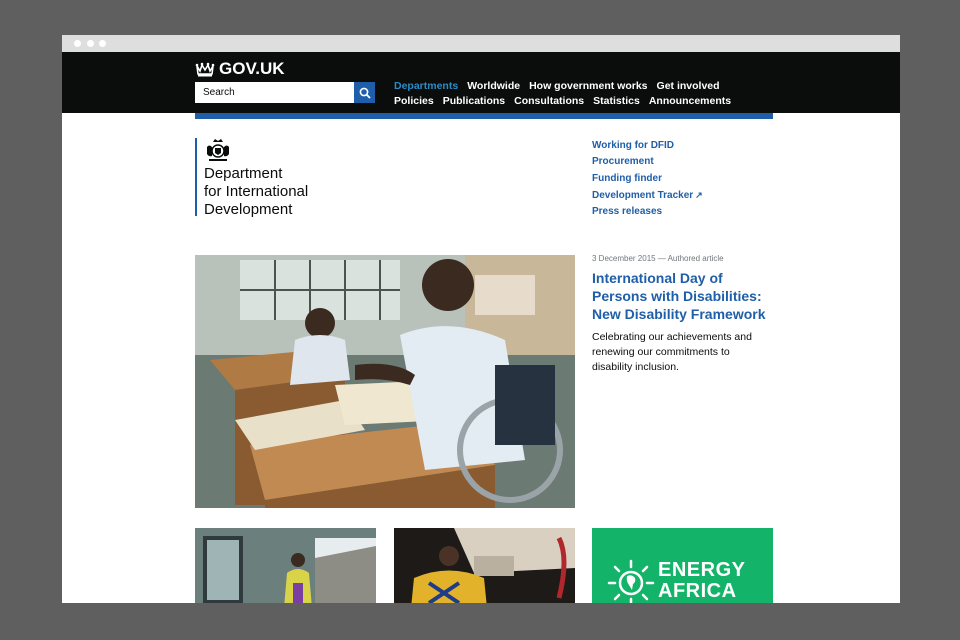 The width and height of the screenshot is (960, 640). I want to click on link-development-tracker-label: Development Tracker, so click(643, 195).